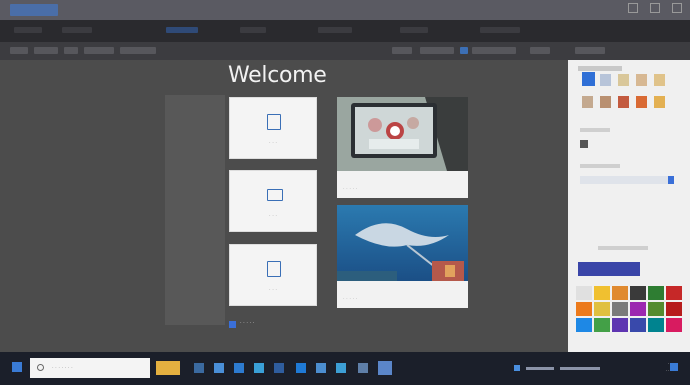 Image resolution: width=690 pixels, height=385 pixels. I want to click on style-thumbnail-selected, so click(588, 79).